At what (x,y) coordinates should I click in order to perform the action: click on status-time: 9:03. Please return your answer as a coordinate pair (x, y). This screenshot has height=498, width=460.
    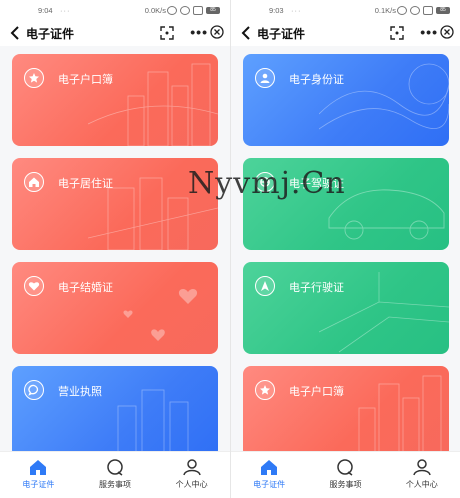
    Looking at the image, I should click on (276, 10).